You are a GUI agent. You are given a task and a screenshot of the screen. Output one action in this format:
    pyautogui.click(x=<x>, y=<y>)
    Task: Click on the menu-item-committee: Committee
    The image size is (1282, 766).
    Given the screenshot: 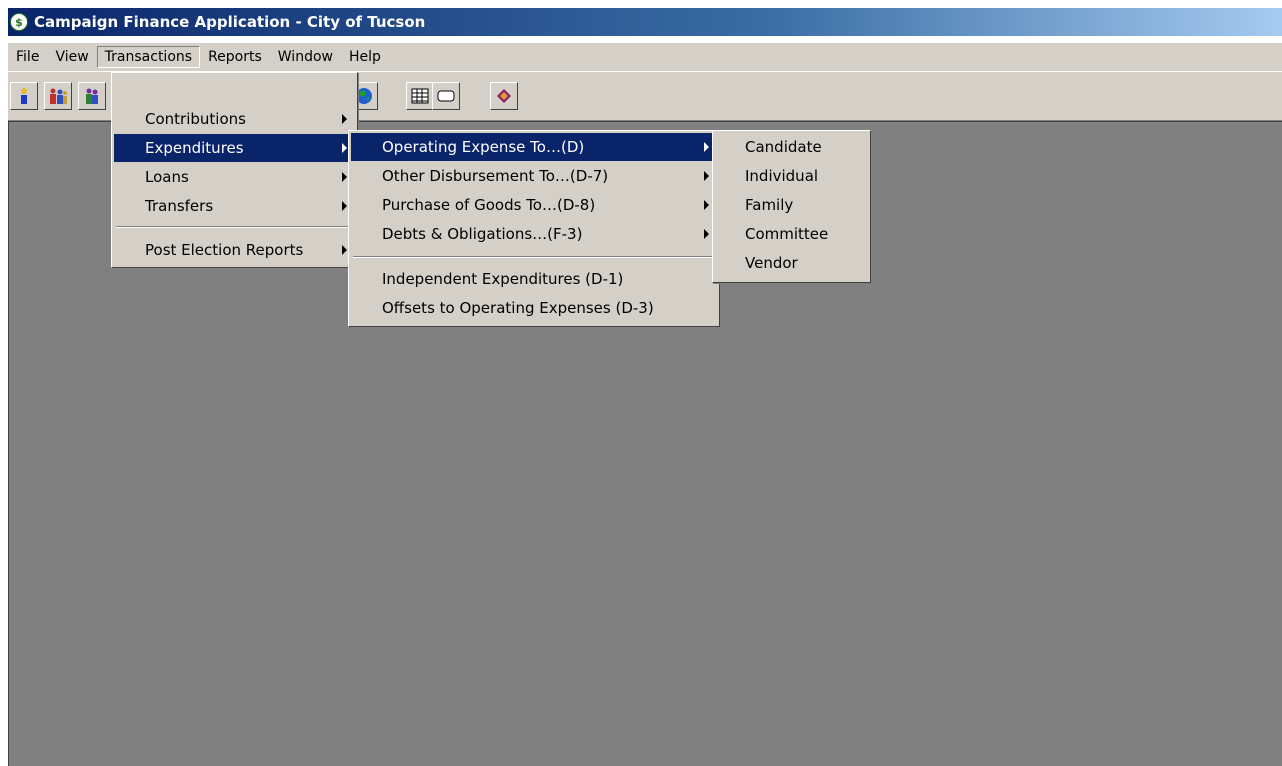 What is the action you would take?
    pyautogui.click(x=791, y=234)
    